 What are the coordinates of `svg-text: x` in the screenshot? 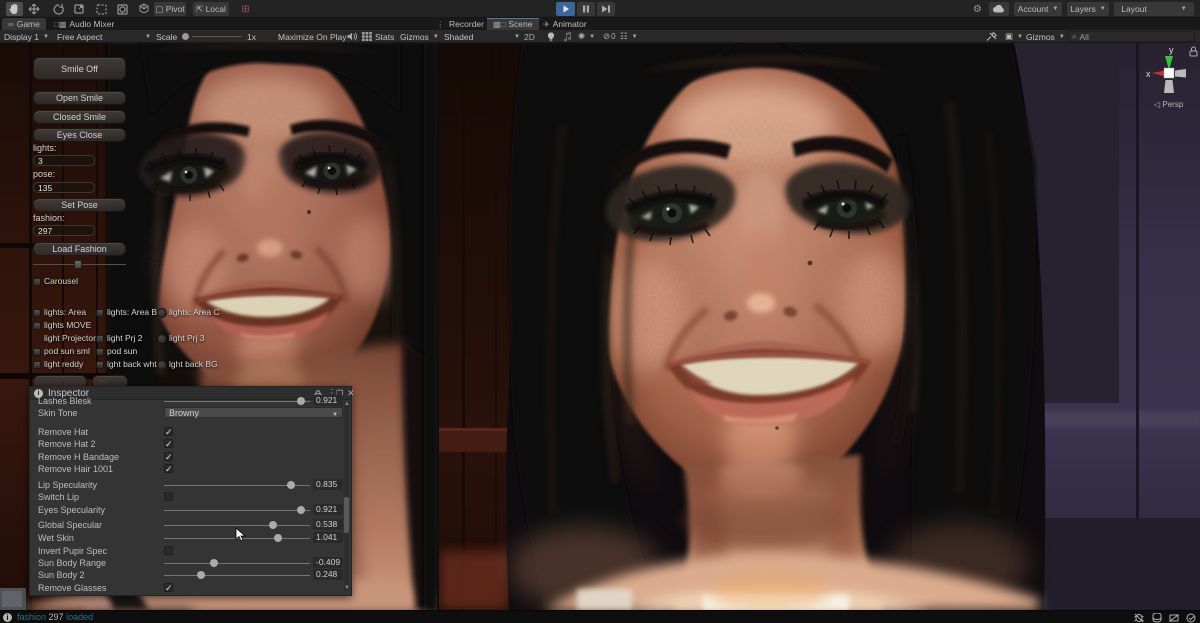 It's located at (1148, 74).